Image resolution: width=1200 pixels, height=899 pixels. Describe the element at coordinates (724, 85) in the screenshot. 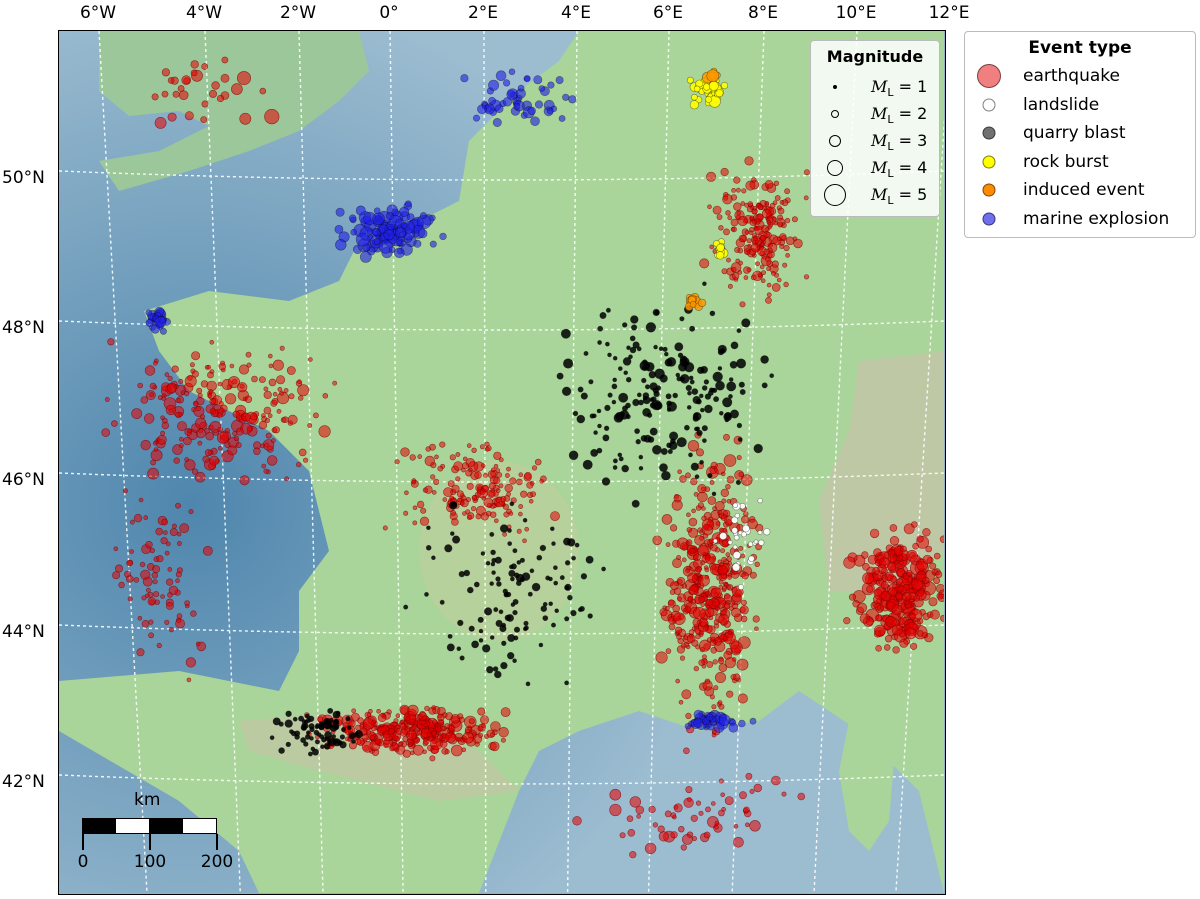

I see `rock-burst-point` at that location.